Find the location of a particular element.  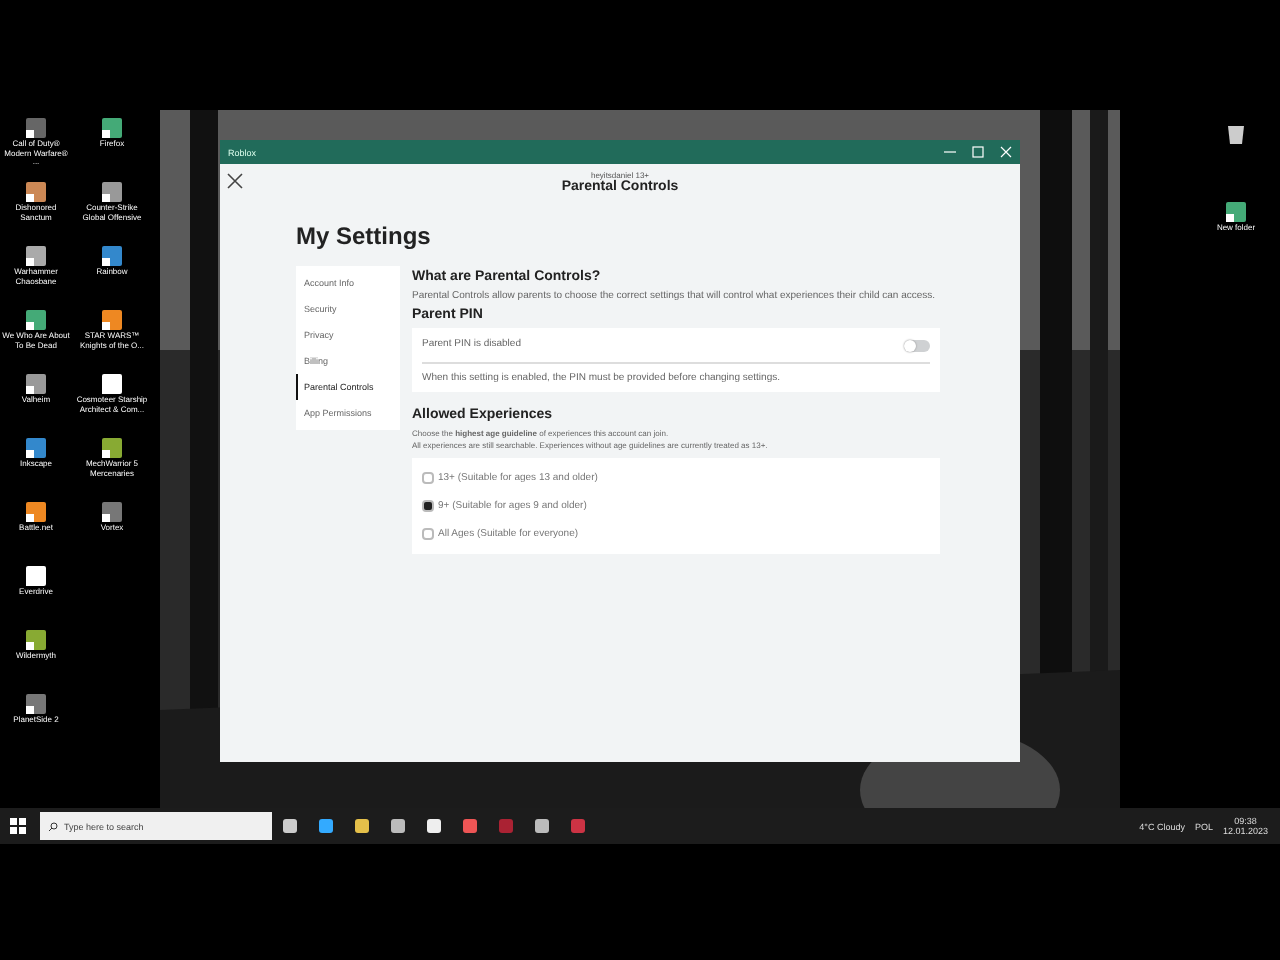

search-icon is located at coordinates (53, 826).